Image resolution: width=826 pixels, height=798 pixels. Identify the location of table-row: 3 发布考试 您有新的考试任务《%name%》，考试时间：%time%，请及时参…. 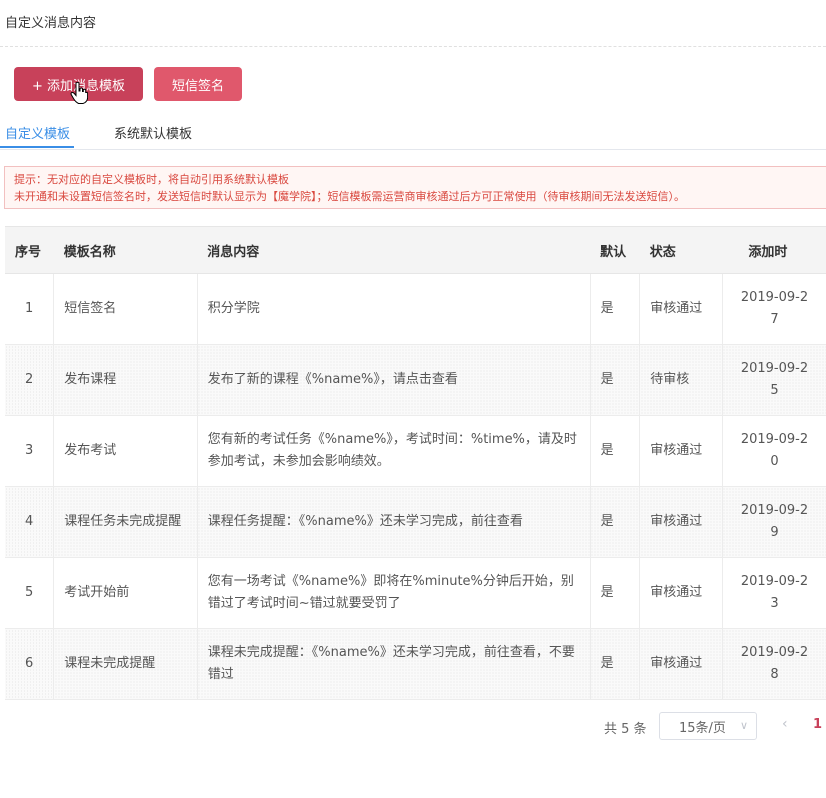
(415, 451).